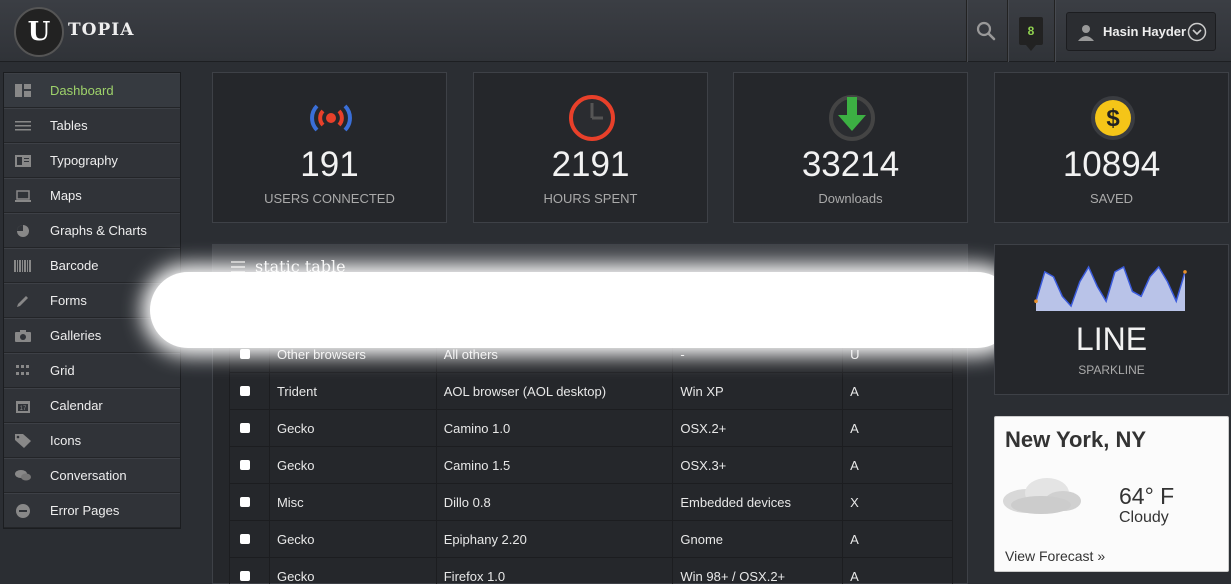  What do you see at coordinates (1031, 34) in the screenshot?
I see `notification-badge: 8` at bounding box center [1031, 34].